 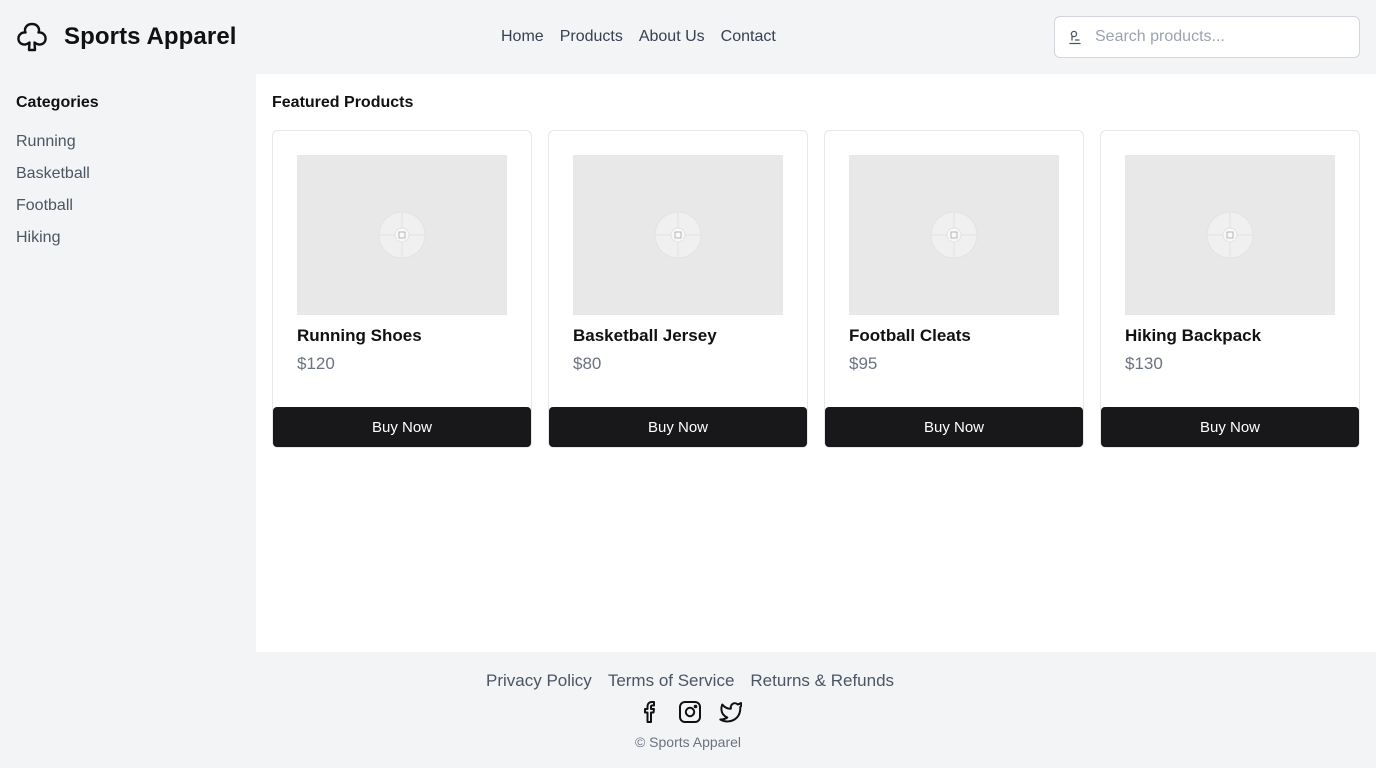 What do you see at coordinates (53, 211) in the screenshot?
I see `category-item-football: Football` at bounding box center [53, 211].